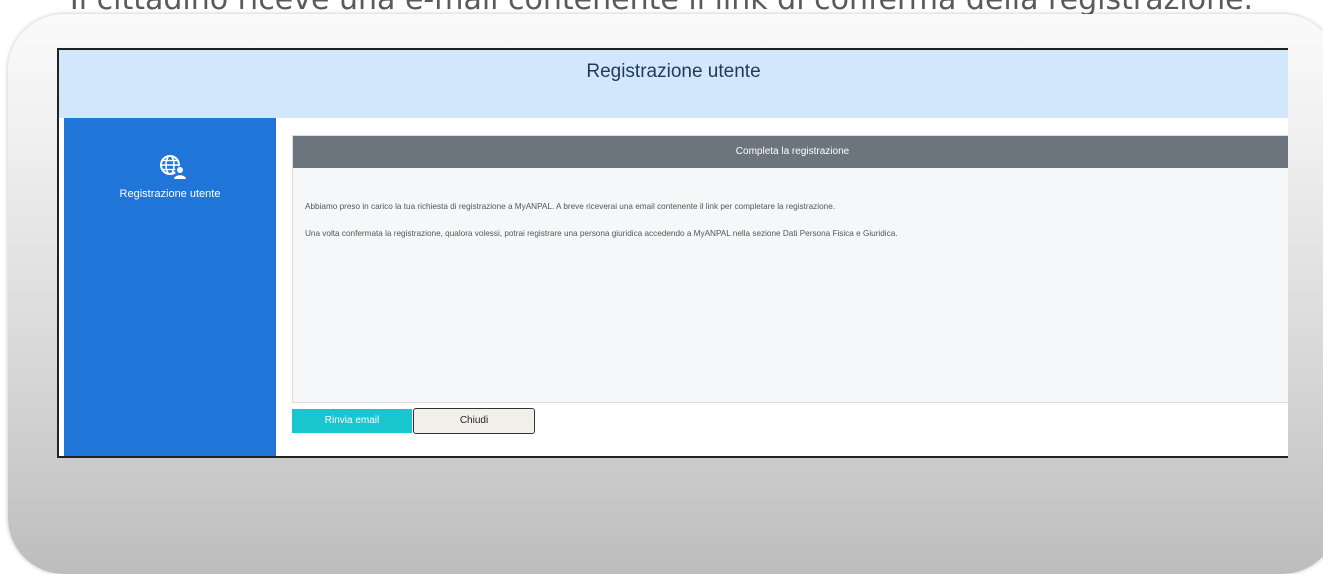 The height and width of the screenshot is (574, 1323). What do you see at coordinates (173, 168) in the screenshot?
I see `globe-user-icon` at bounding box center [173, 168].